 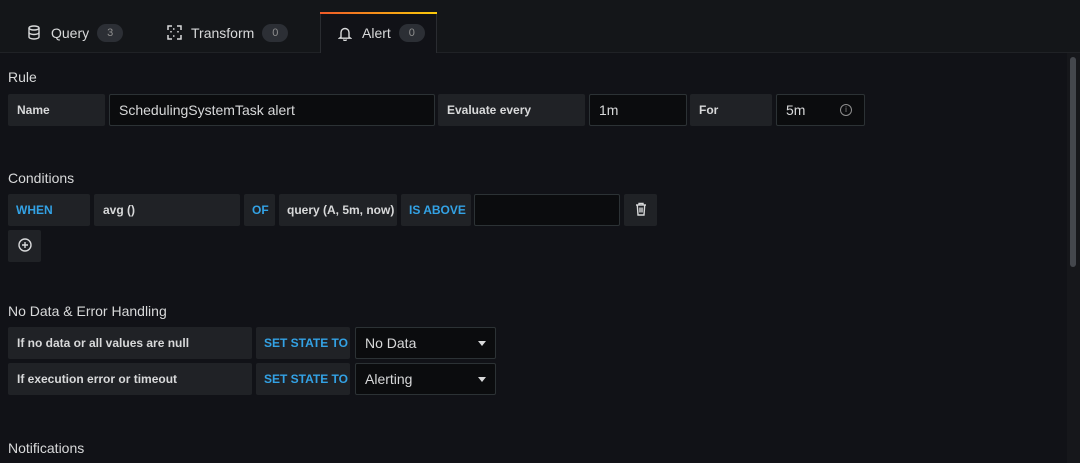 I want to click on info-icon: i, so click(x=846, y=110).